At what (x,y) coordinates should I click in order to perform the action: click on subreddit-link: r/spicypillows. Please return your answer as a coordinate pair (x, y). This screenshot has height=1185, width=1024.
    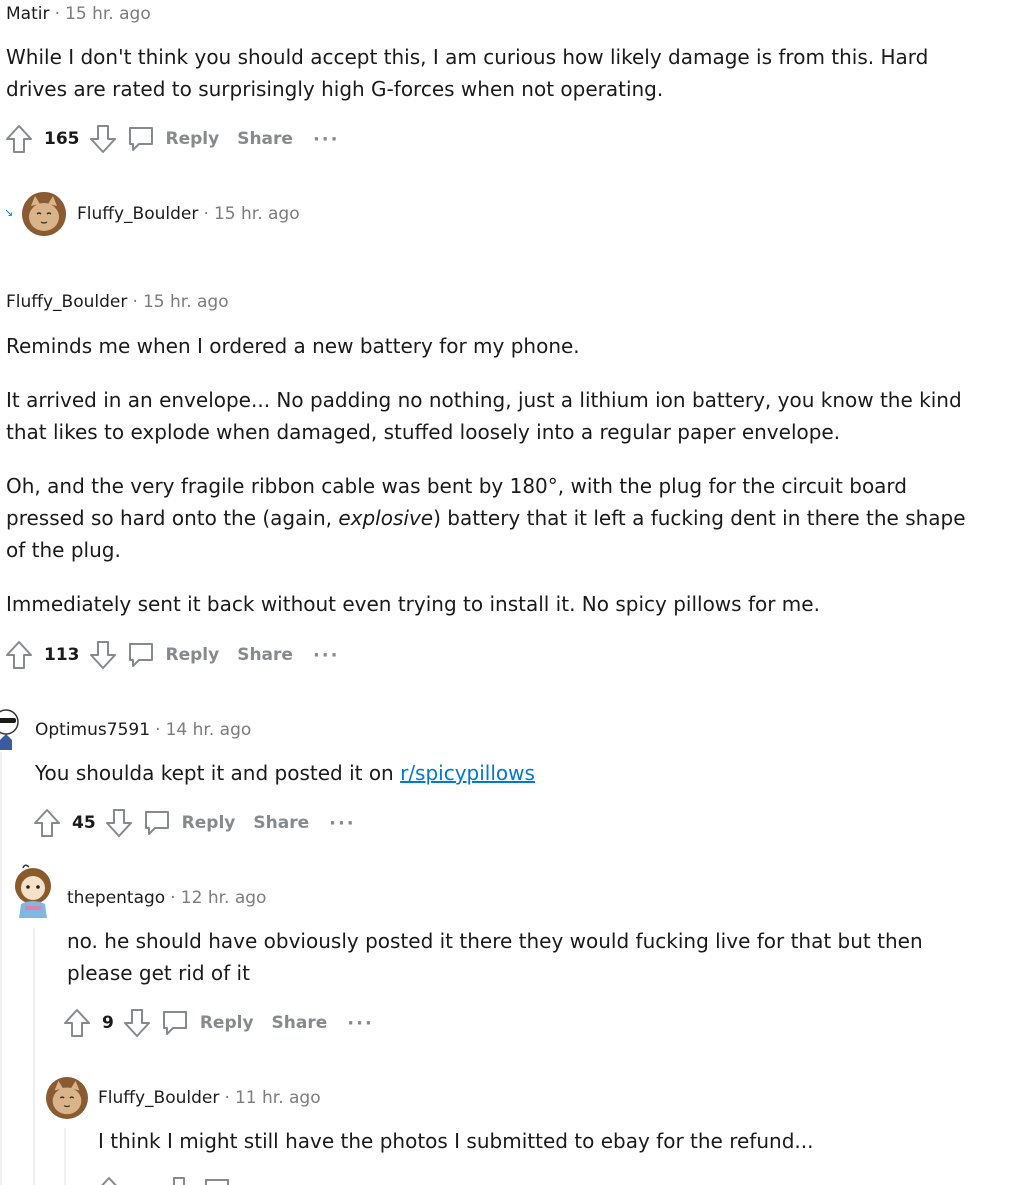
    Looking at the image, I should click on (467, 773).